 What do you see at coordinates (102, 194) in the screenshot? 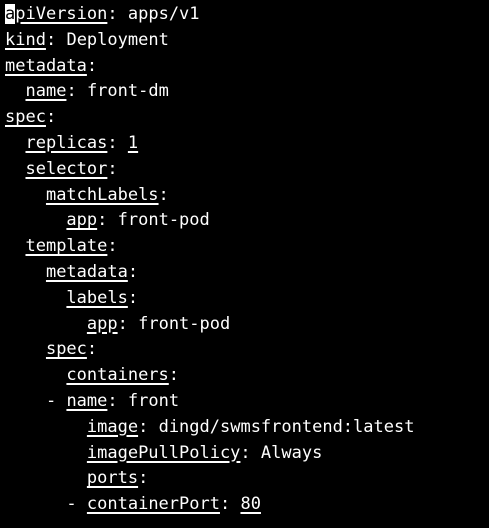
I see `yaml-key: matchLabels` at bounding box center [102, 194].